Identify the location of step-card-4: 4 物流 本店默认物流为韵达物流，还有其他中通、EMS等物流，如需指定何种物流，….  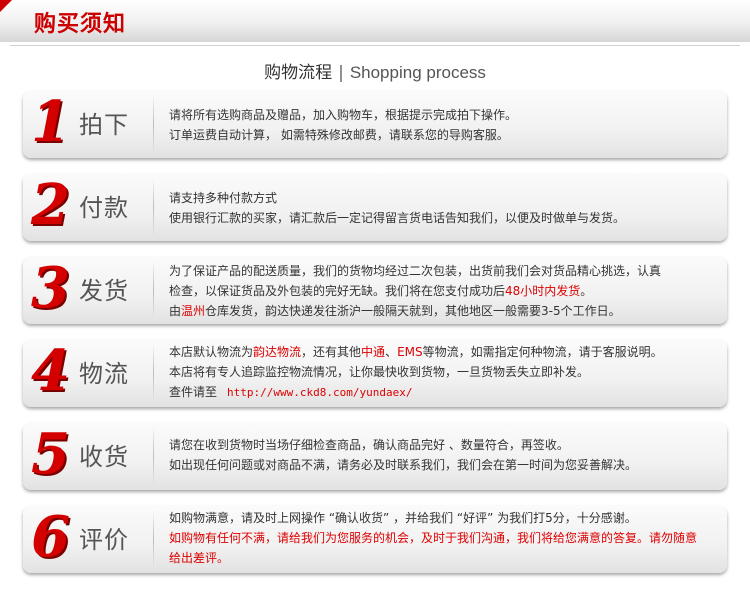
(375, 372).